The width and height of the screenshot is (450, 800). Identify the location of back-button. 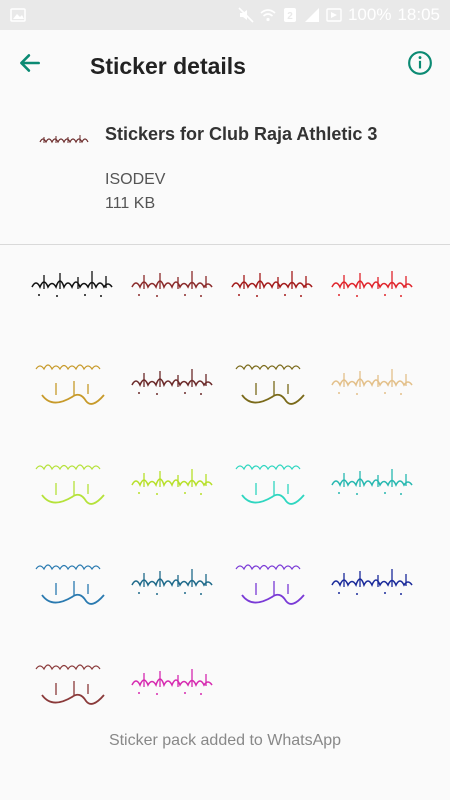
(30, 65).